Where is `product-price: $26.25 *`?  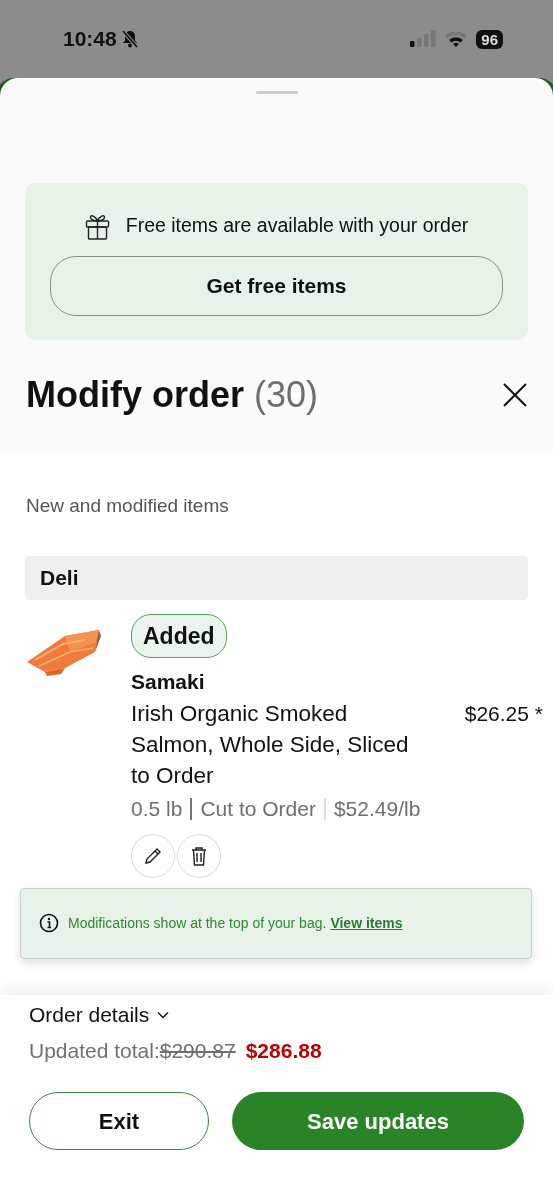 product-price: $26.25 * is located at coordinates (503, 713).